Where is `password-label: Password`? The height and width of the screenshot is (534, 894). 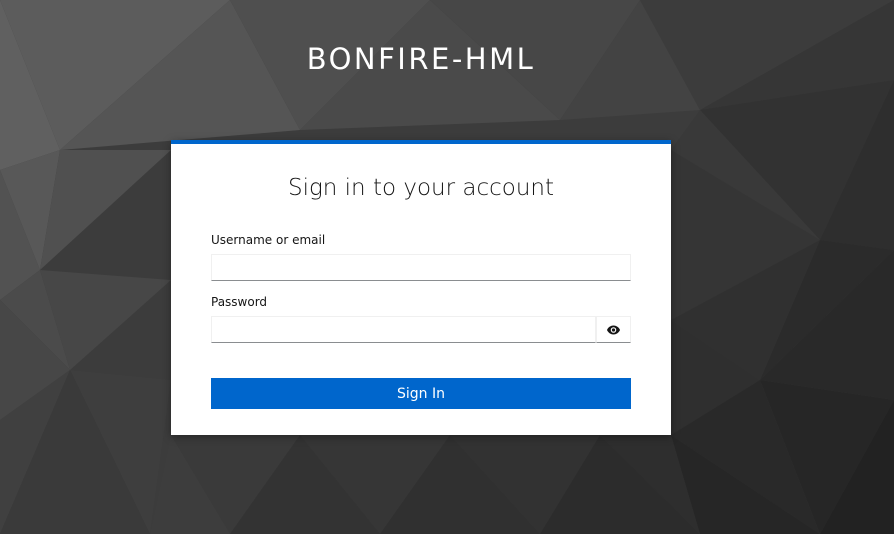
password-label: Password is located at coordinates (239, 302).